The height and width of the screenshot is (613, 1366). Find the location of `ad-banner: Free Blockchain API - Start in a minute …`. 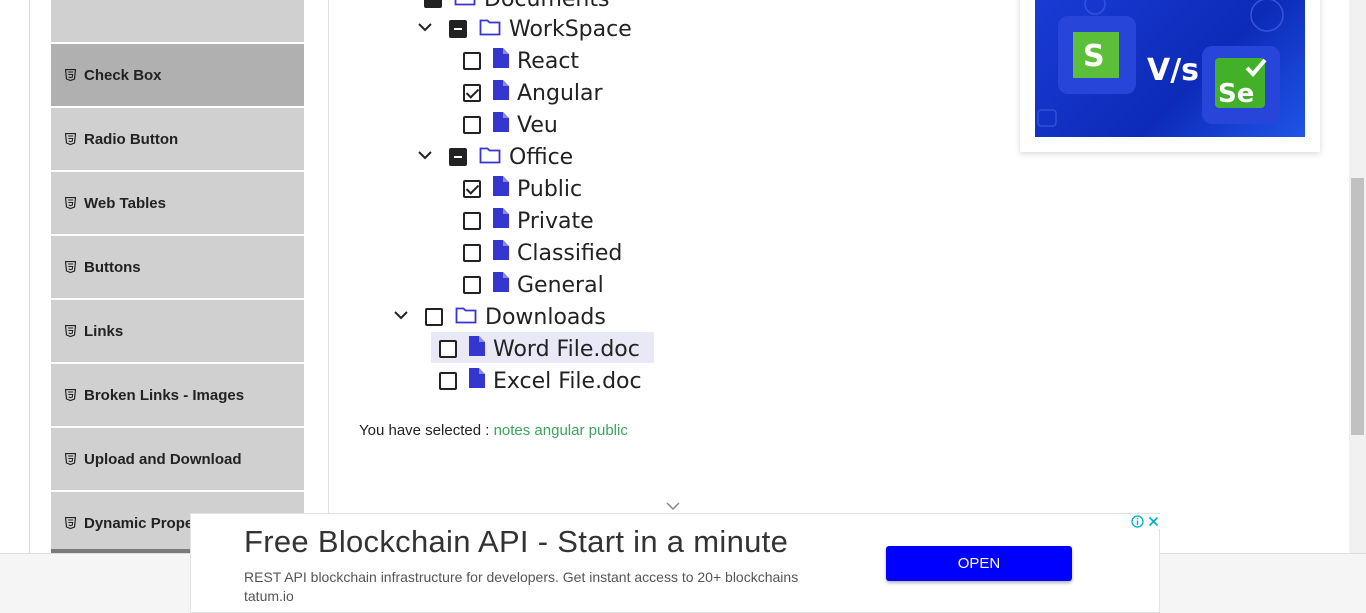

ad-banner: Free Blockchain API - Start in a minute … is located at coordinates (675, 563).